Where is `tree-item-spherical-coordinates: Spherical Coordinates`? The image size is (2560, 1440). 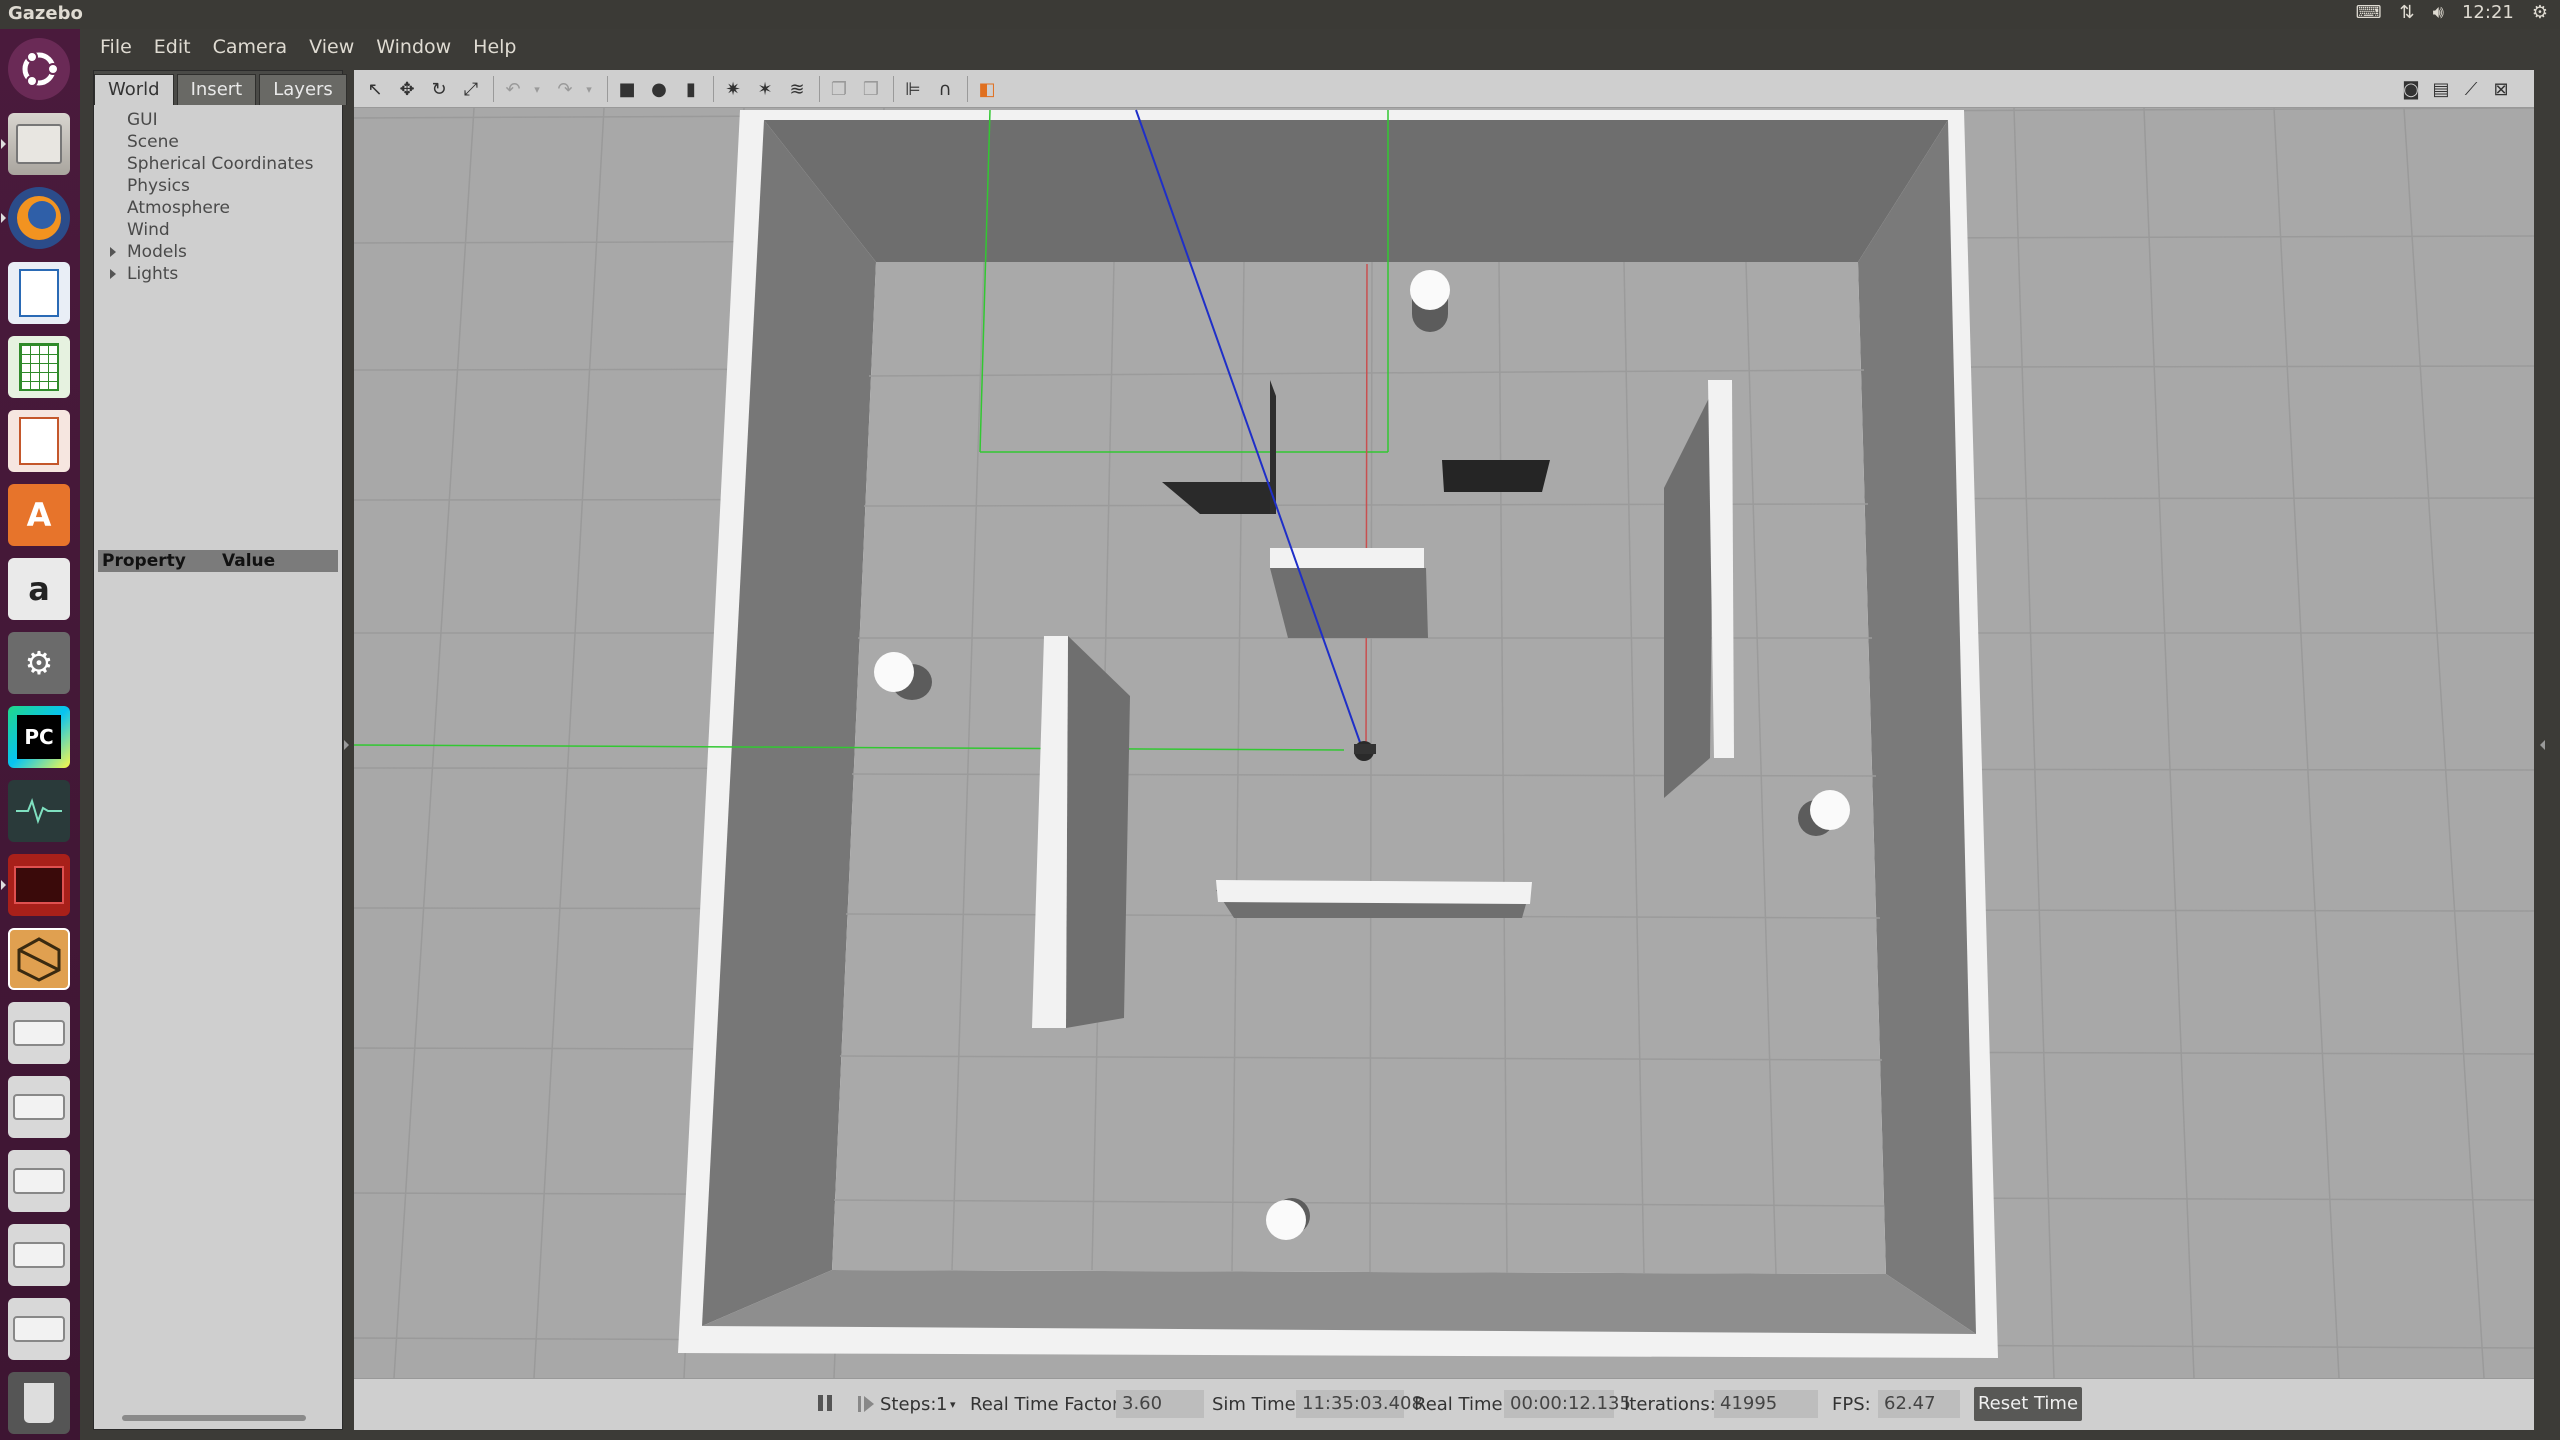
tree-item-spherical-coordinates: Spherical Coordinates is located at coordinates (218, 164).